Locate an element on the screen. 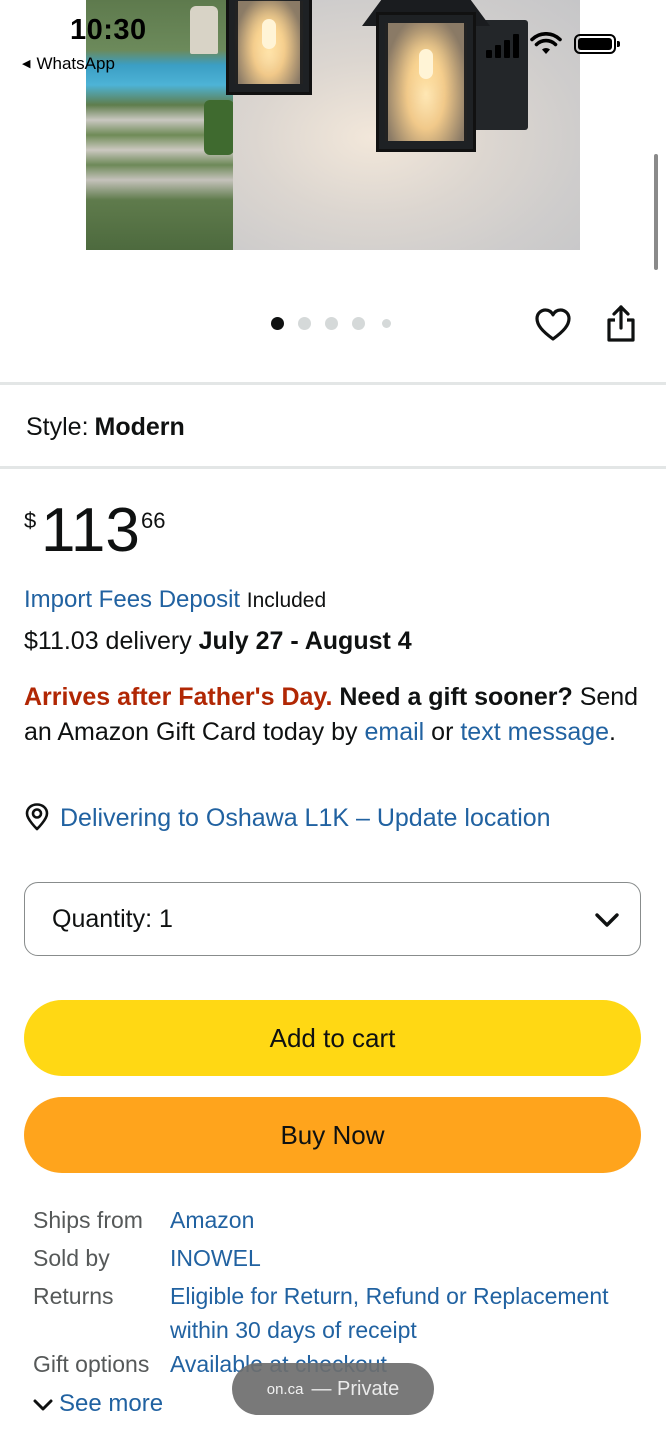  detail-value-link: INOWEL is located at coordinates (405, 1258).